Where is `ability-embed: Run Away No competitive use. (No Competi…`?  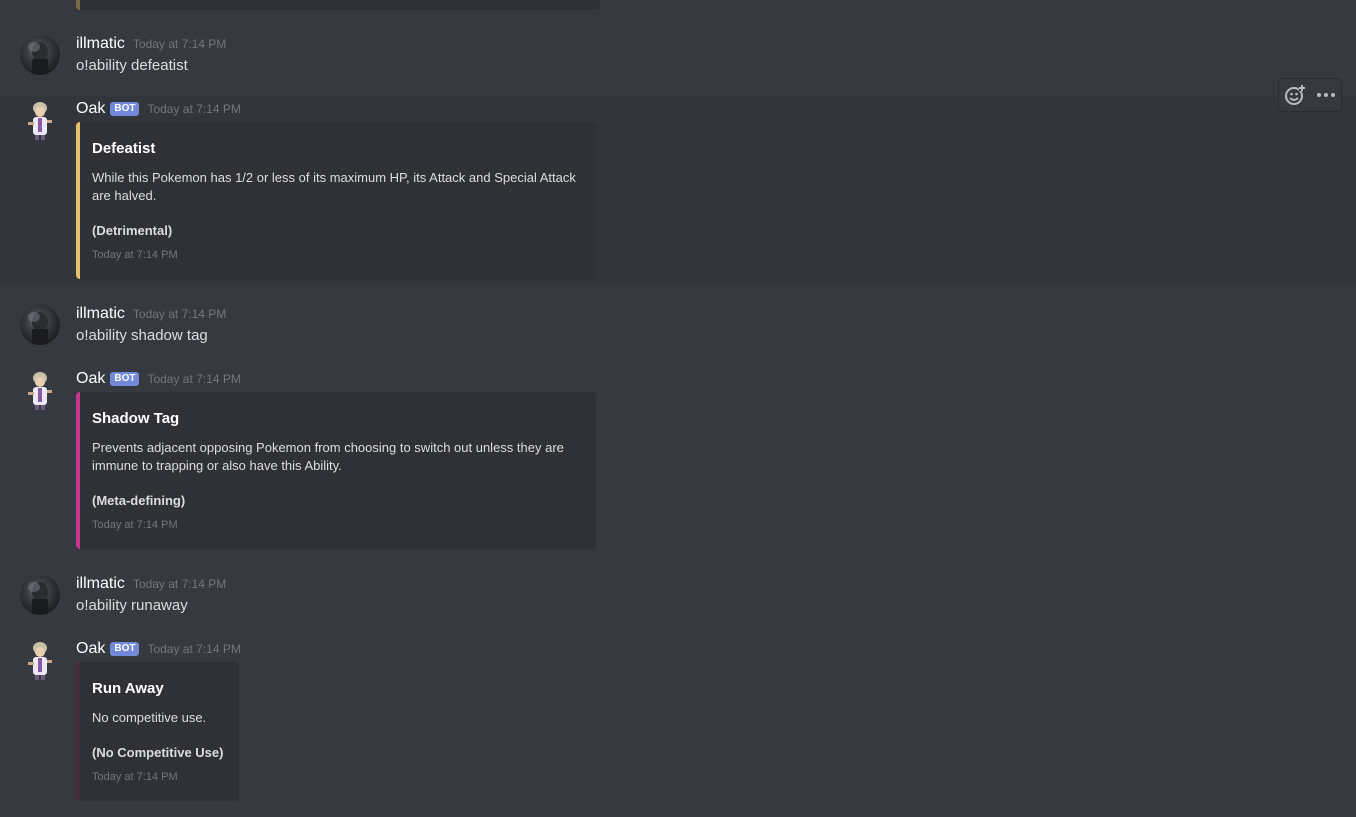 ability-embed: Run Away No competitive use. (No Competi… is located at coordinates (157, 731).